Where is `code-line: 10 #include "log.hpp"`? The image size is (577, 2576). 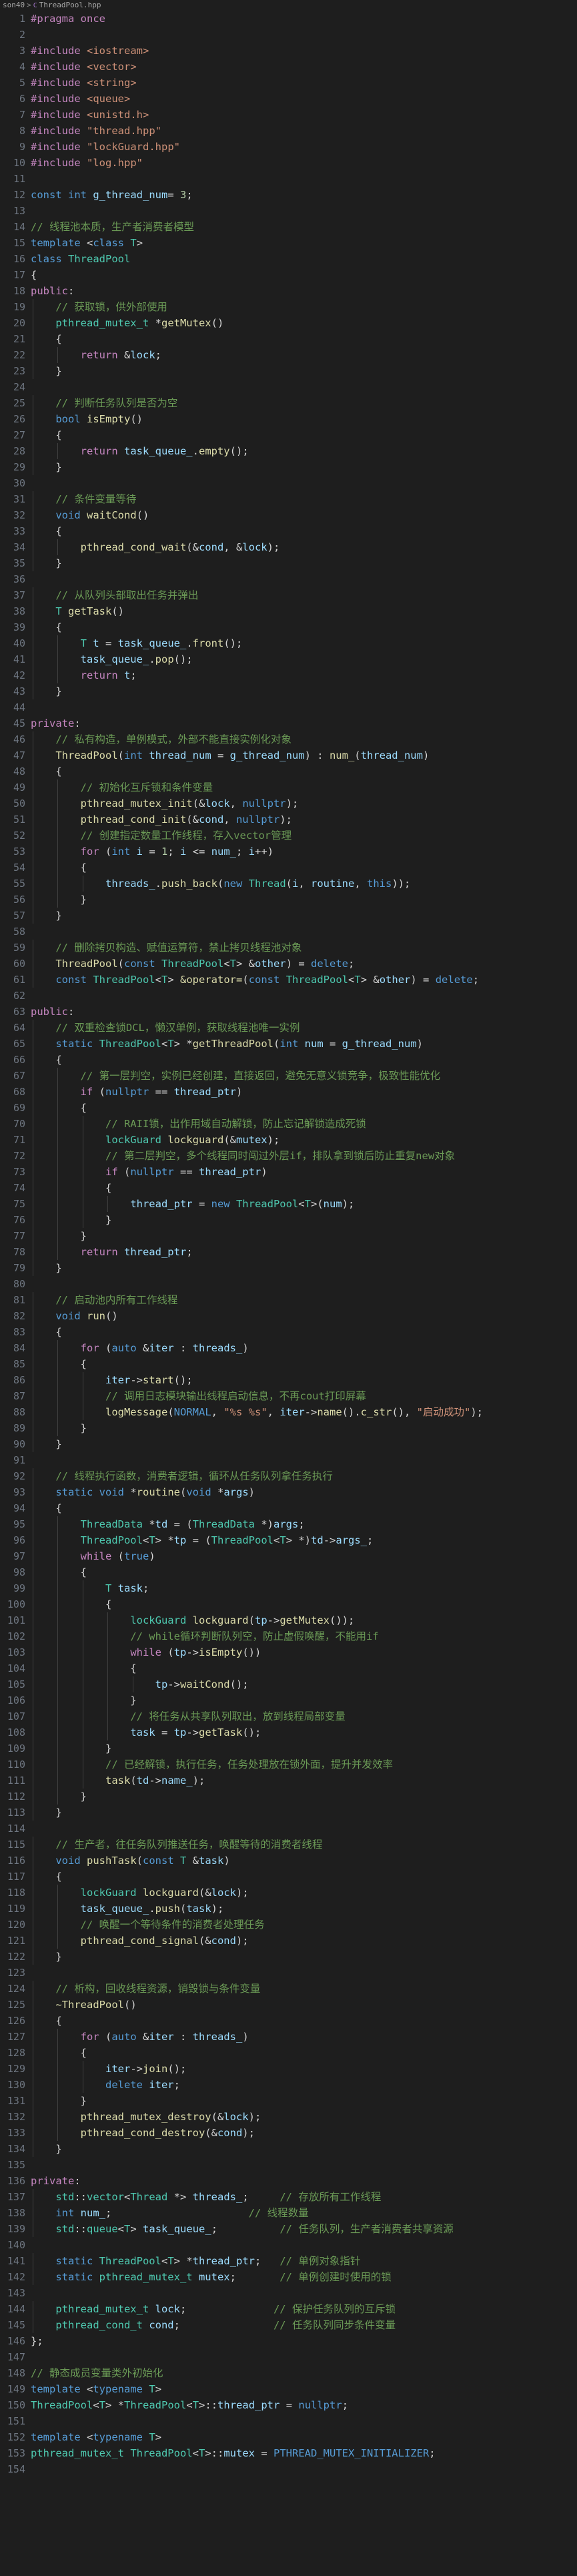
code-line: 10 #include "log.hpp" is located at coordinates (288, 163).